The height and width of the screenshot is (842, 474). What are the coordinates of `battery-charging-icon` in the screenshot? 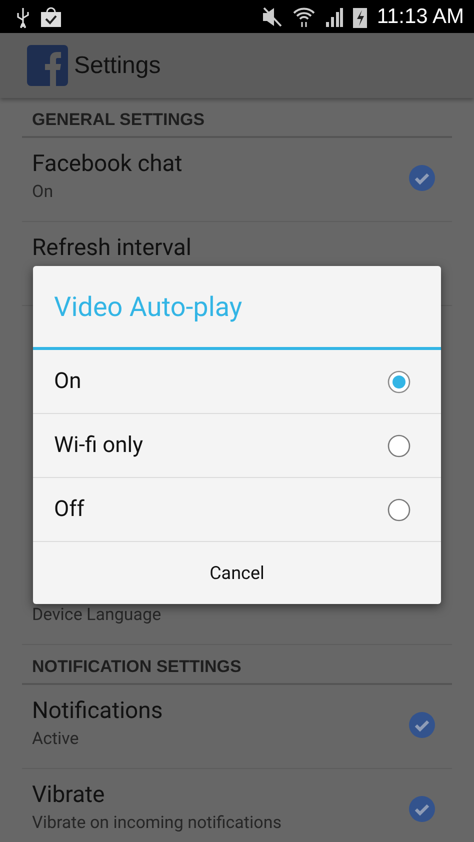 It's located at (359, 17).